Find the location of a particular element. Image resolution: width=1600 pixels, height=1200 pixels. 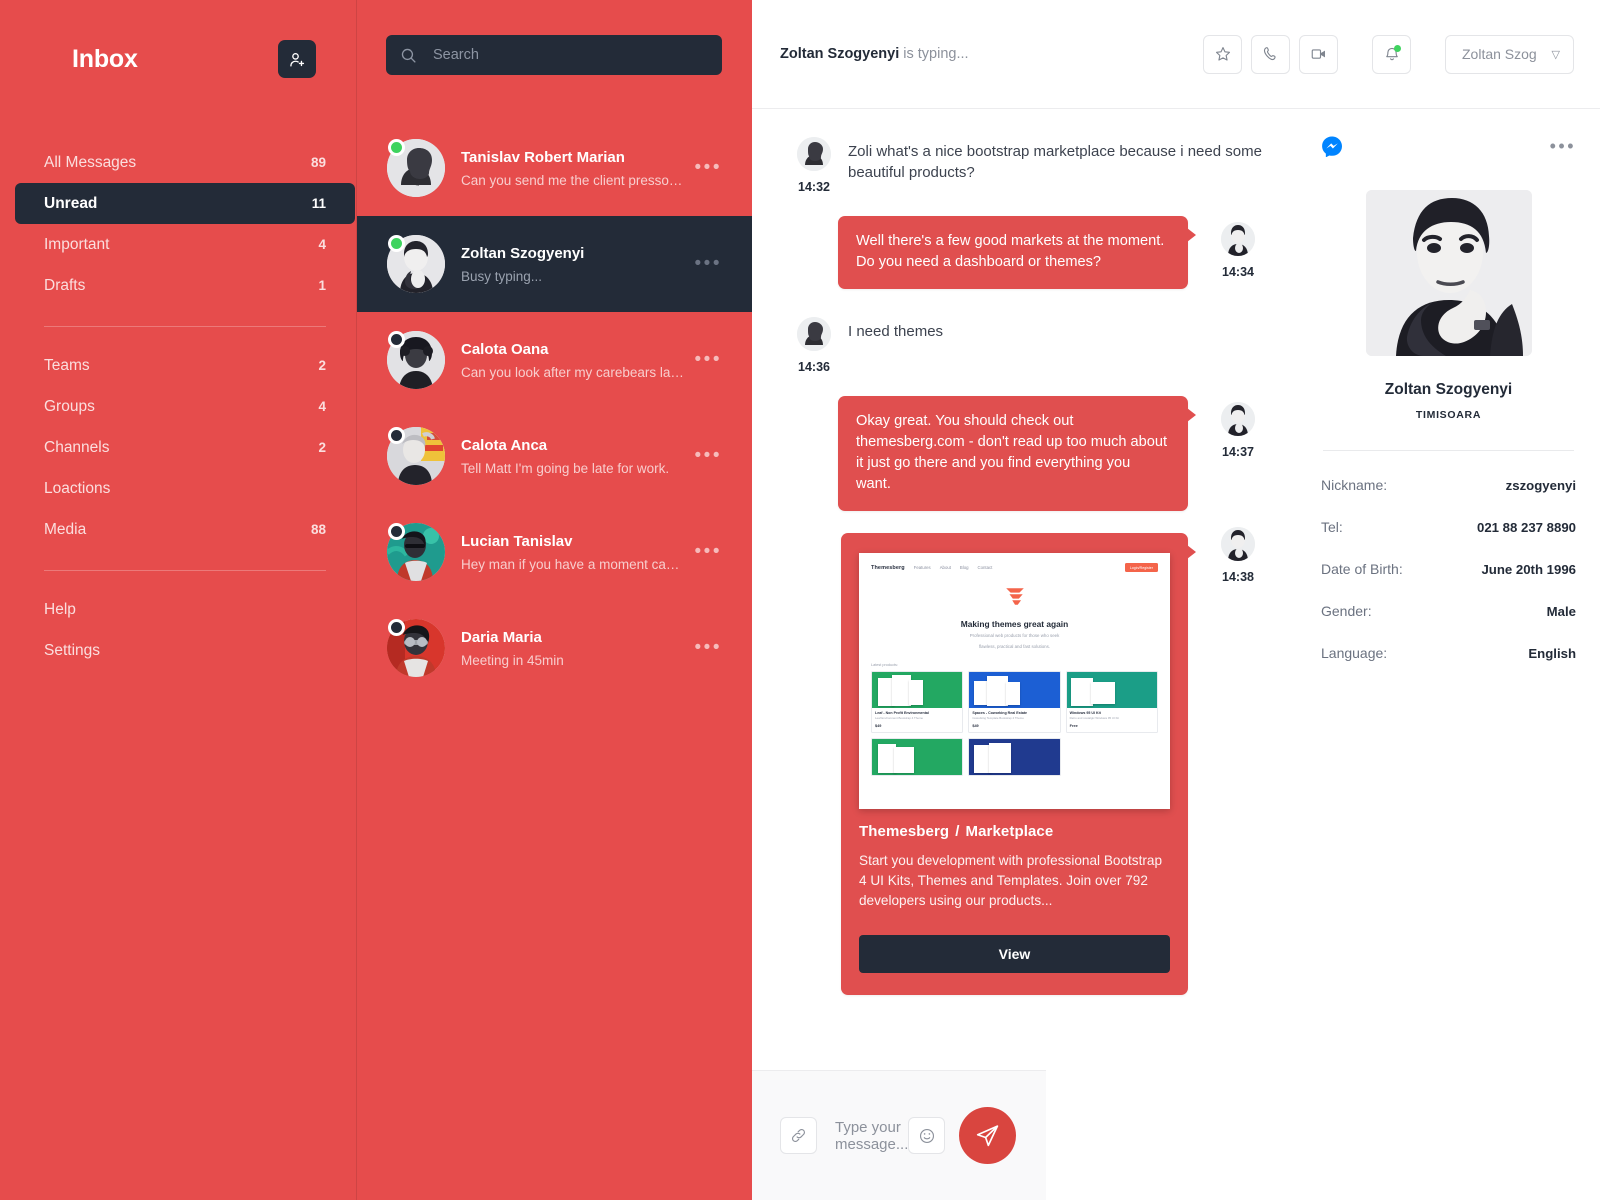

message-meta: 14:36 is located at coordinates (814, 343).